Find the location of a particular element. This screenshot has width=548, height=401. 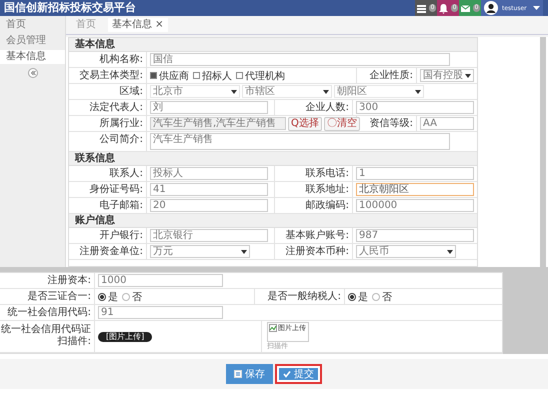

field-label: 机构名称: is located at coordinates (108, 59).